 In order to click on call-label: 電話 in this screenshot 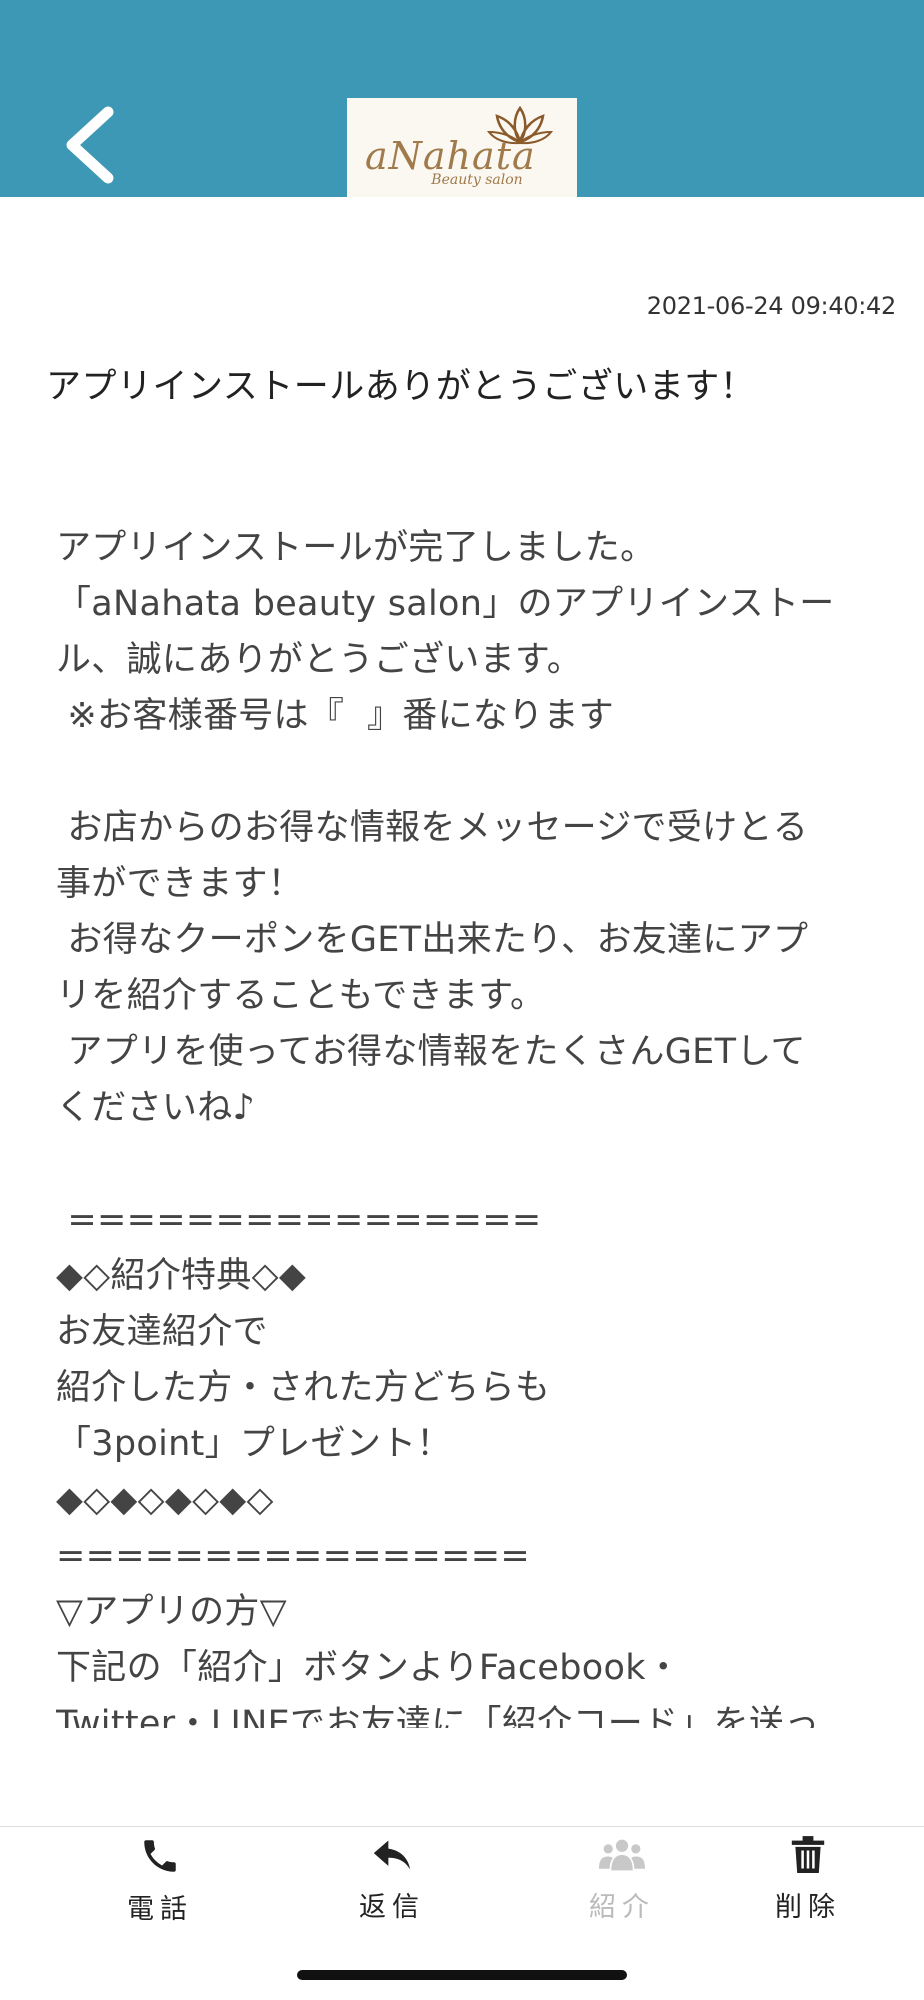, I will do `click(160, 1909)`.